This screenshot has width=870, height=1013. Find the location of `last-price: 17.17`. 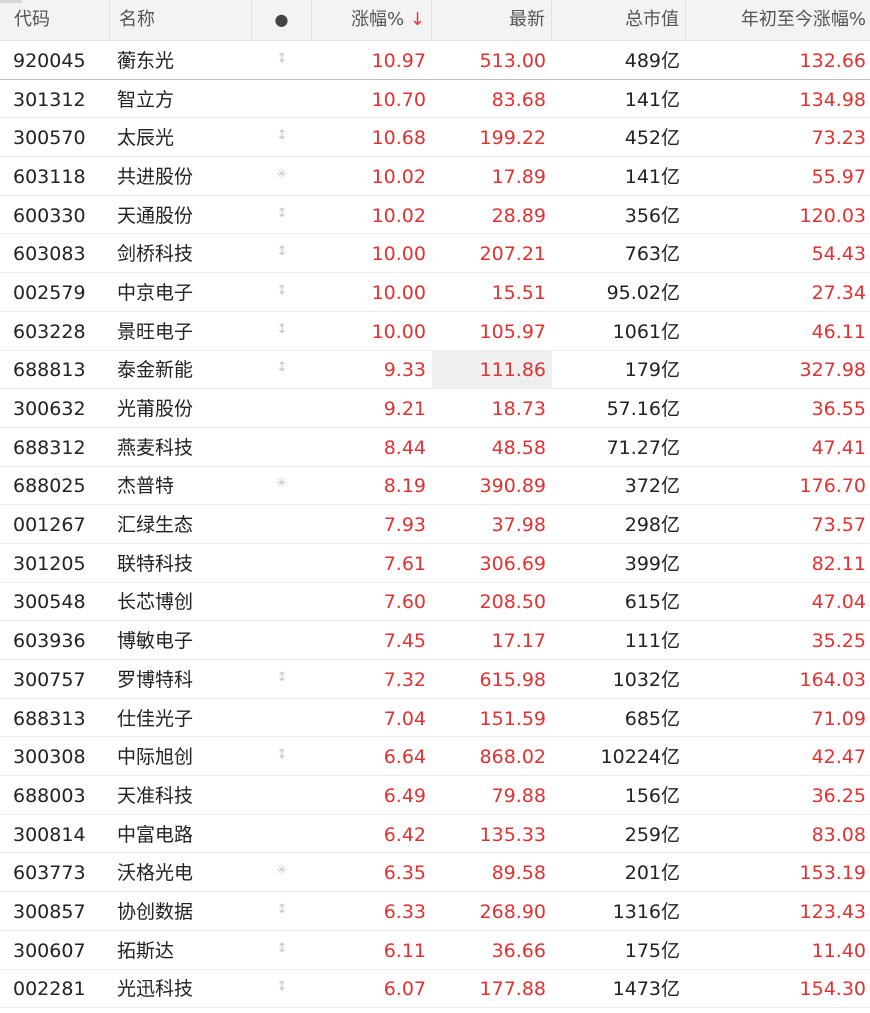

last-price: 17.17 is located at coordinates (518, 641).